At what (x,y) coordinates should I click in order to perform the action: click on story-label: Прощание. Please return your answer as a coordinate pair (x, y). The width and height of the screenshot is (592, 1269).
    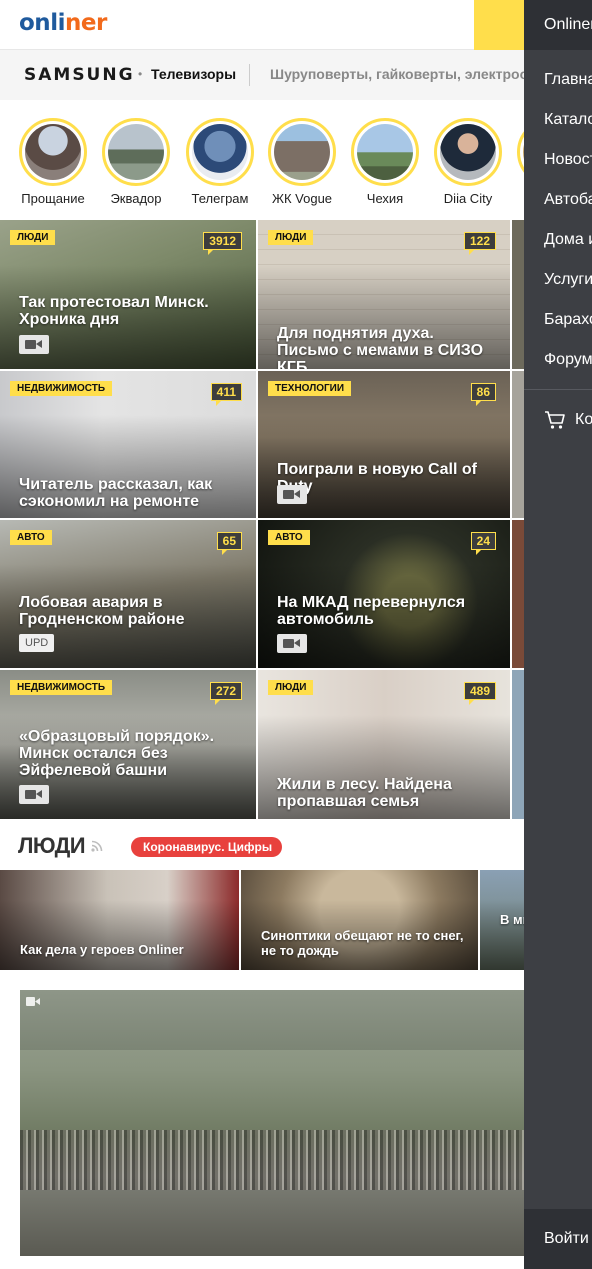
    Looking at the image, I should click on (53, 198).